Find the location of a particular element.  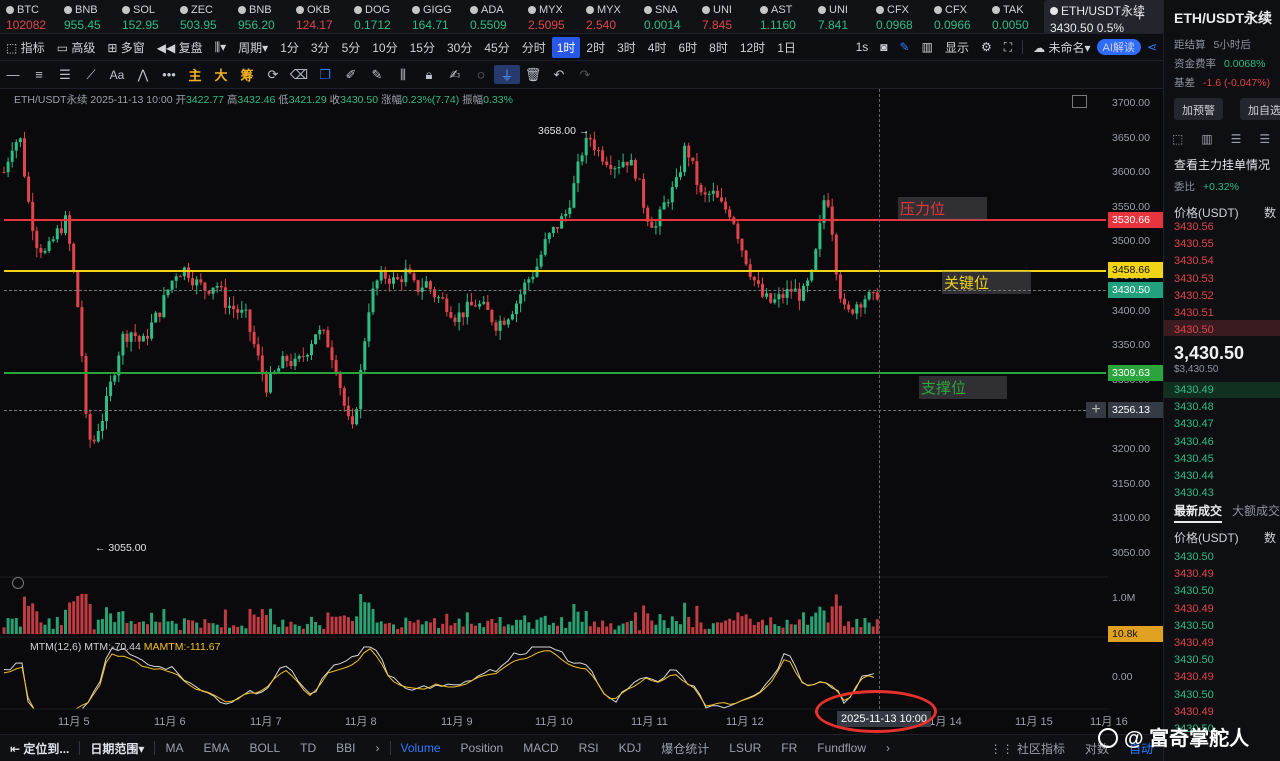

tf-1d: 1日 is located at coordinates (786, 47).